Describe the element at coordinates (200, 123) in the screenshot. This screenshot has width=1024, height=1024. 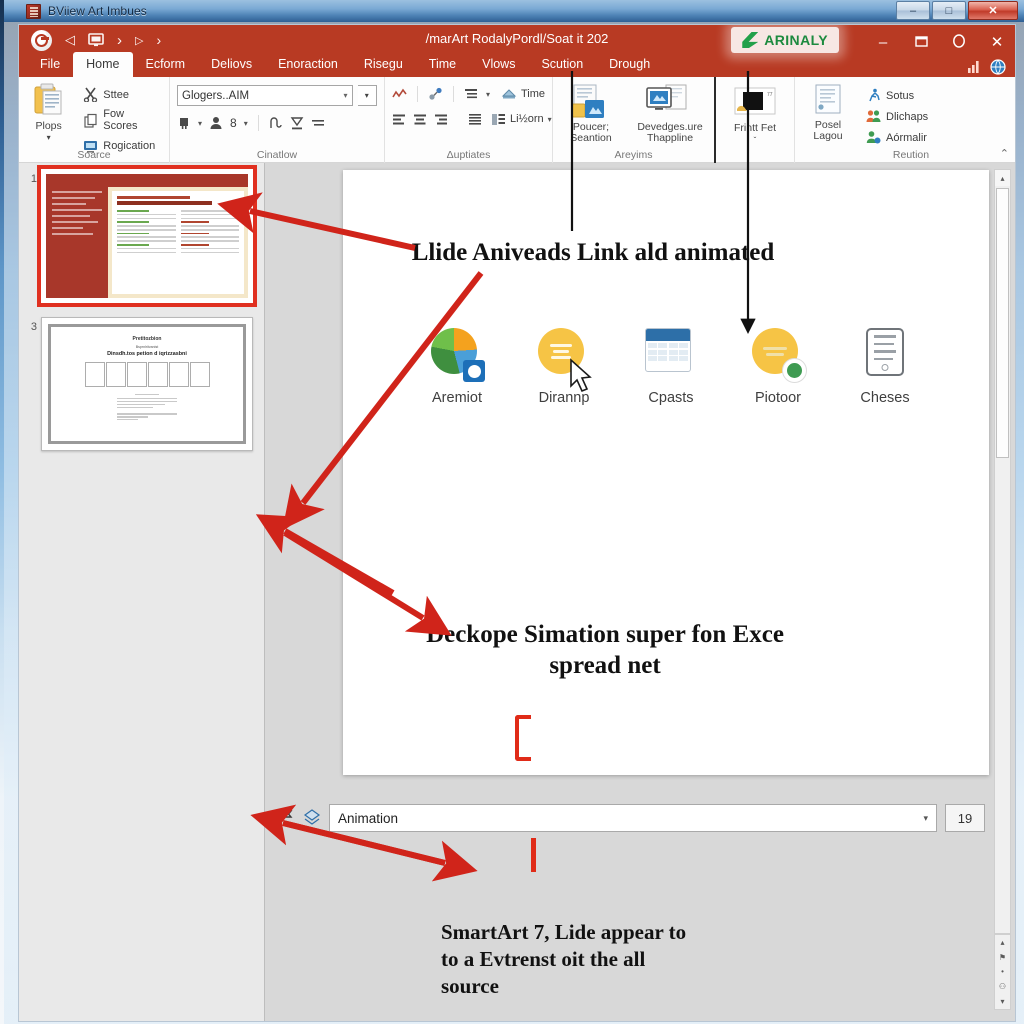
I see `bold-caret-icon: ▾` at that location.